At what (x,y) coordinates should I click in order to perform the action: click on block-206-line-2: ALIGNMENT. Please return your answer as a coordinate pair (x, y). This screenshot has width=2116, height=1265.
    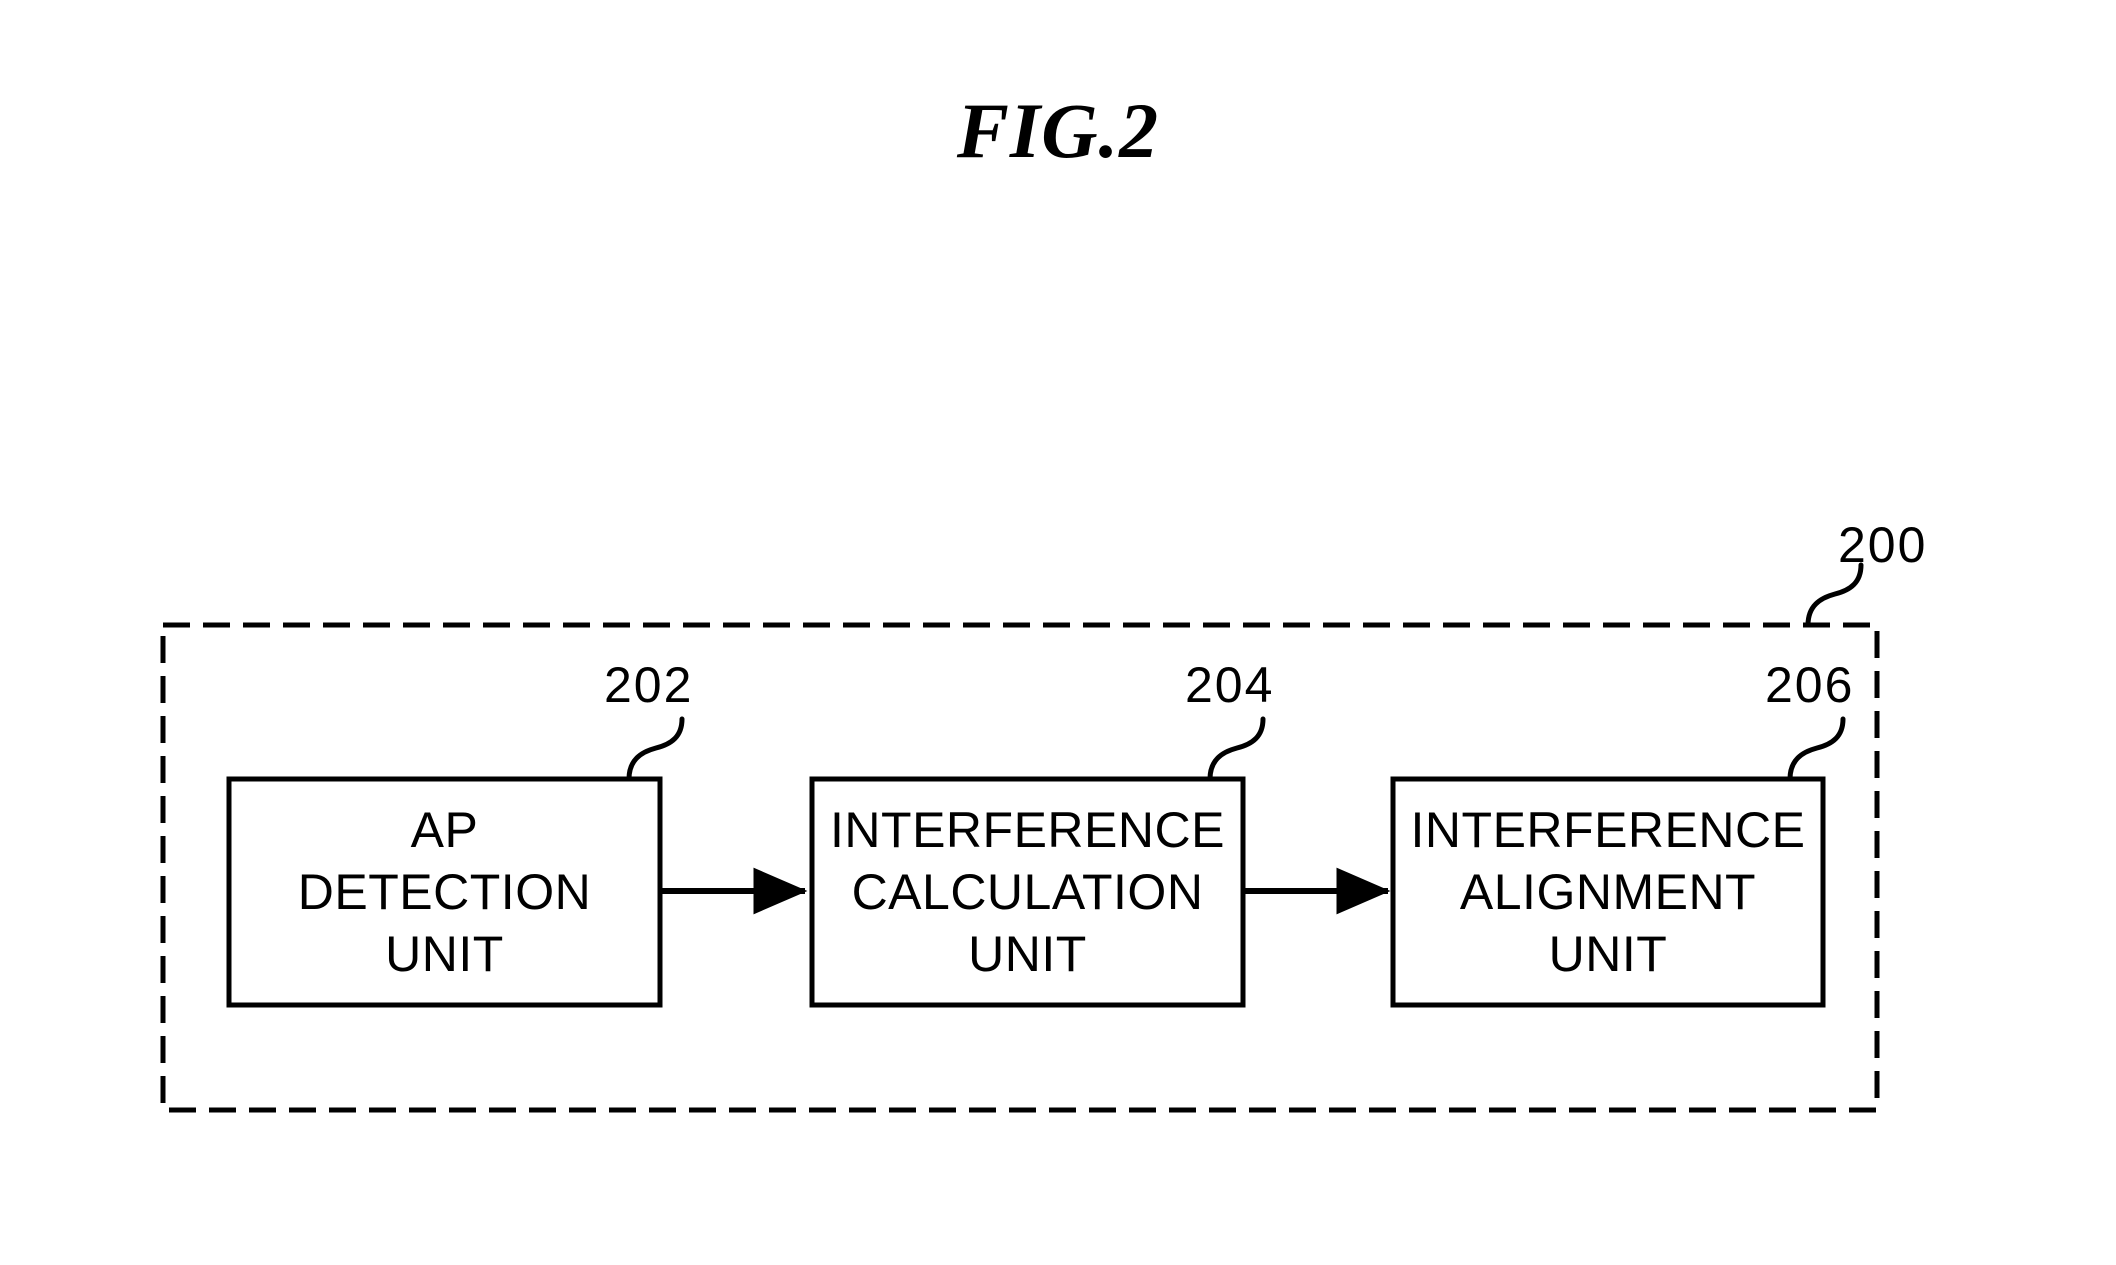
    Looking at the image, I should click on (1608, 892).